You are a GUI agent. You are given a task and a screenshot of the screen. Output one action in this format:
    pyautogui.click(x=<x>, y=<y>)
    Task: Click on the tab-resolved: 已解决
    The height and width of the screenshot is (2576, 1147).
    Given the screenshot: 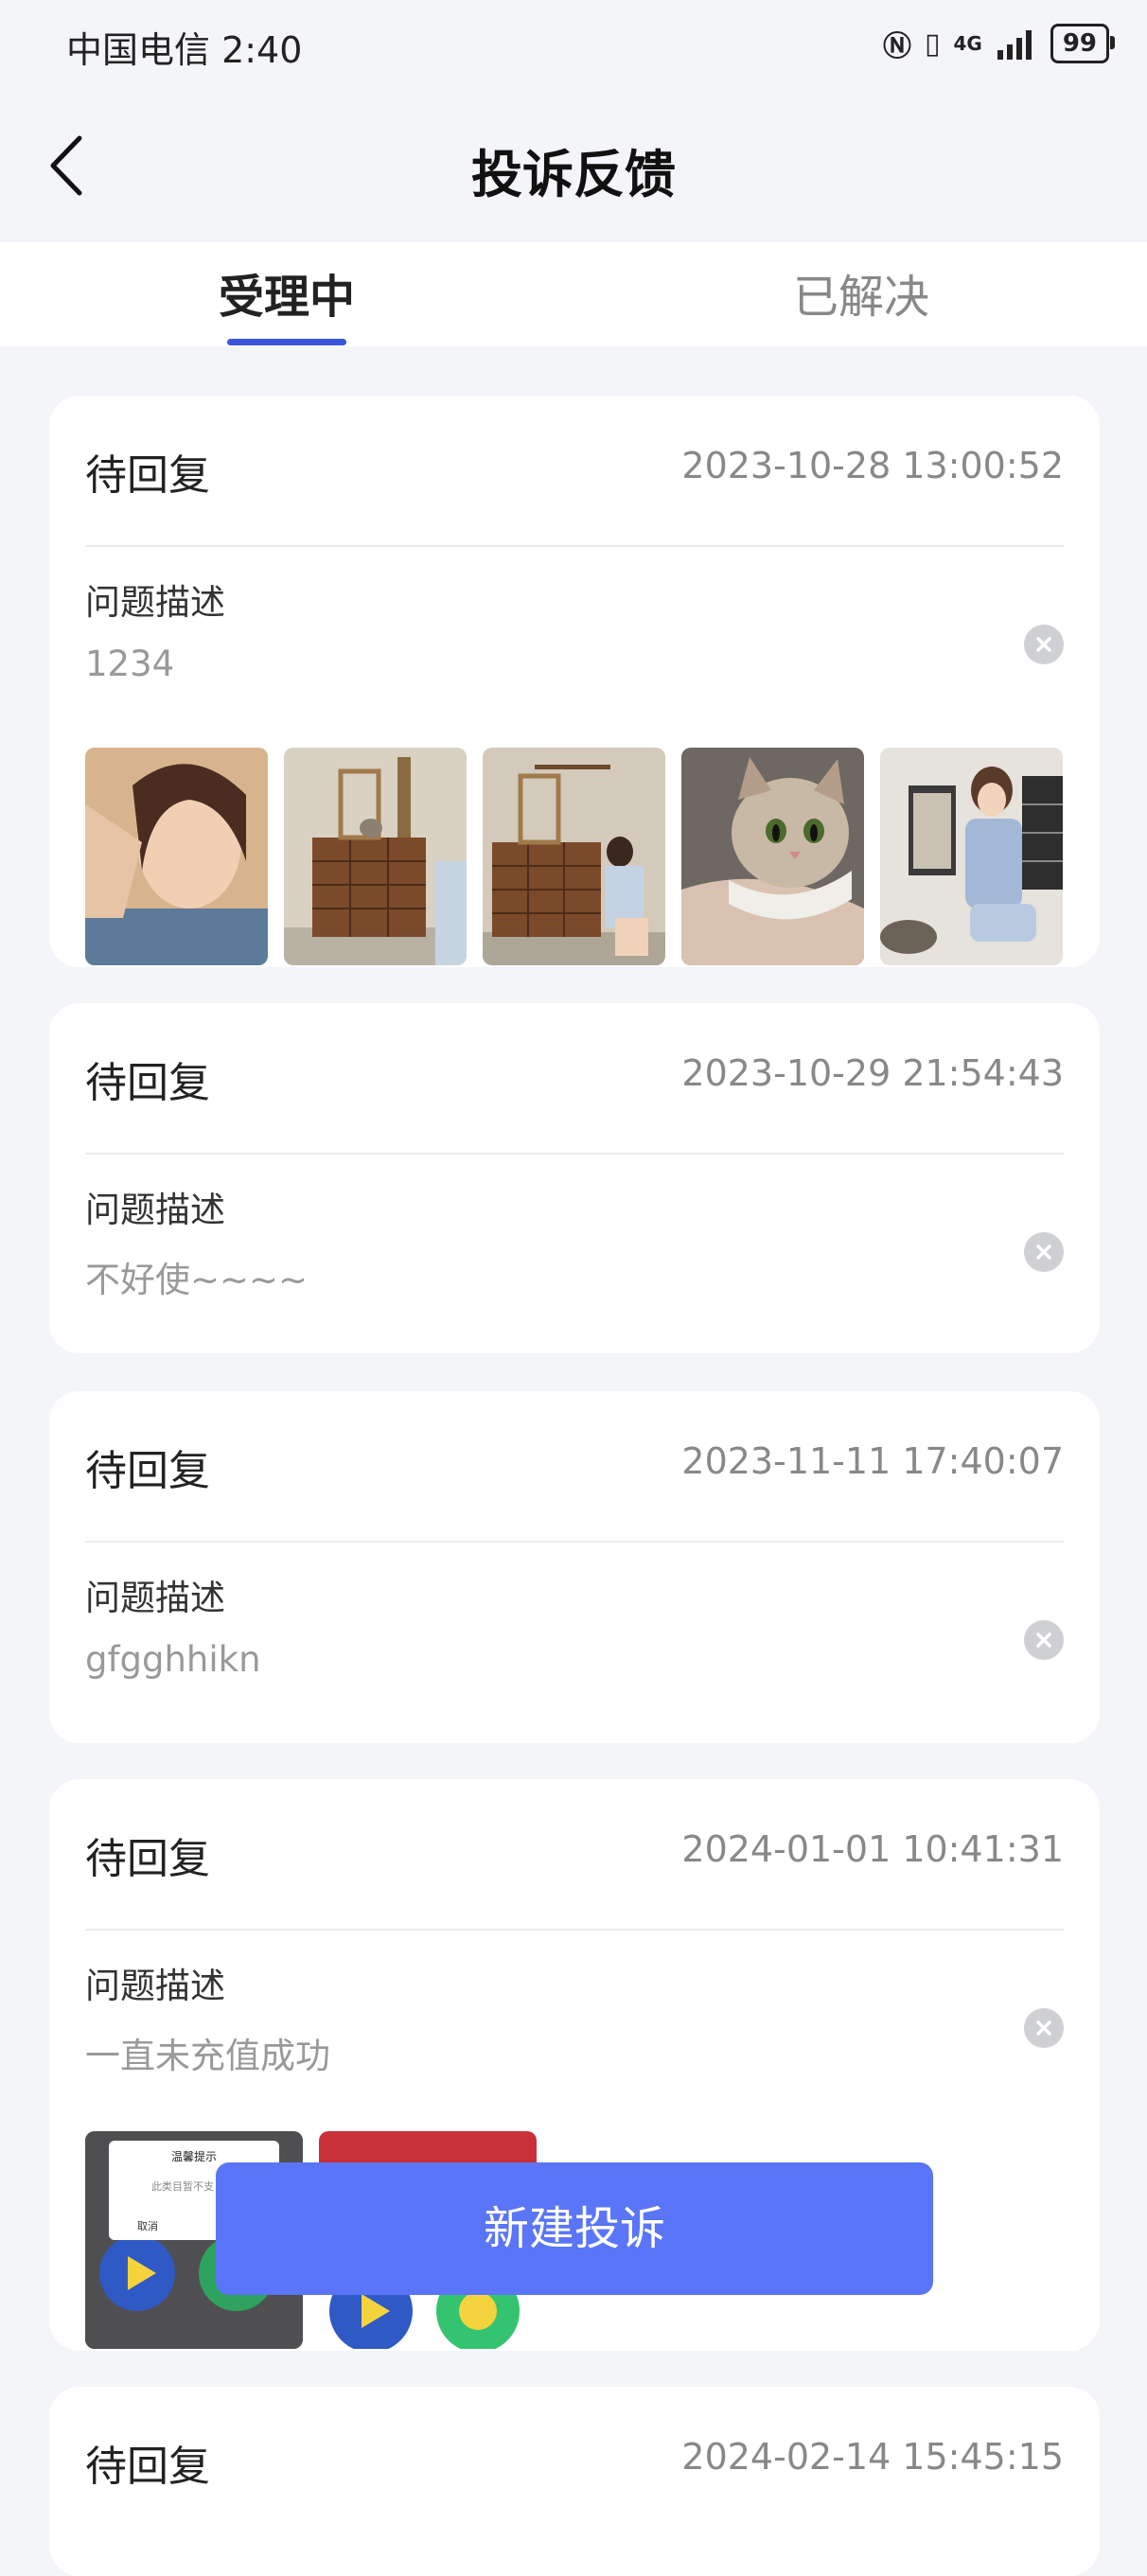 What is the action you would take?
    pyautogui.click(x=861, y=292)
    